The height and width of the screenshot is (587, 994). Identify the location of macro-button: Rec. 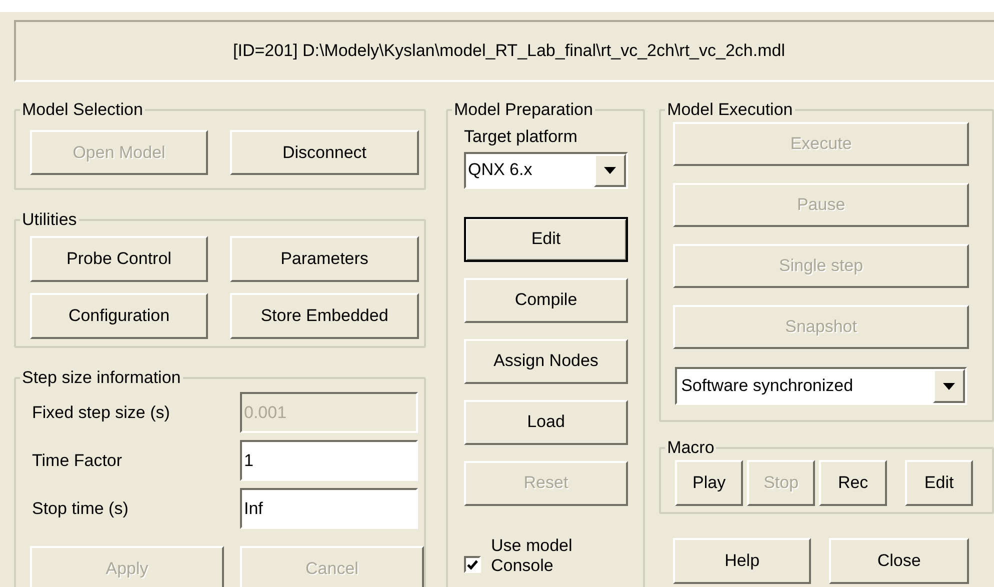
(853, 483).